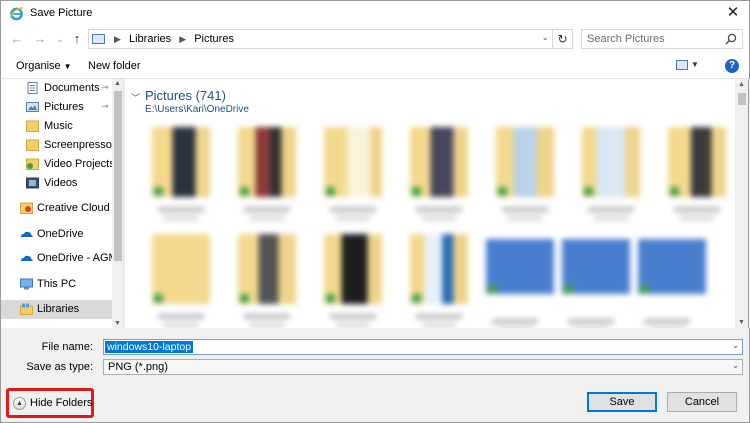  What do you see at coordinates (17, 39) in the screenshot?
I see `back-arrow-icon: ←` at bounding box center [17, 39].